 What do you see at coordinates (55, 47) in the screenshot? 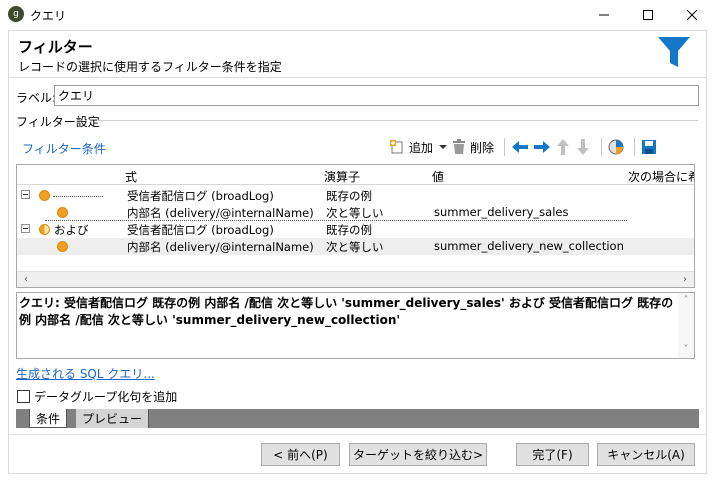
I see `page-title: フィルター` at bounding box center [55, 47].